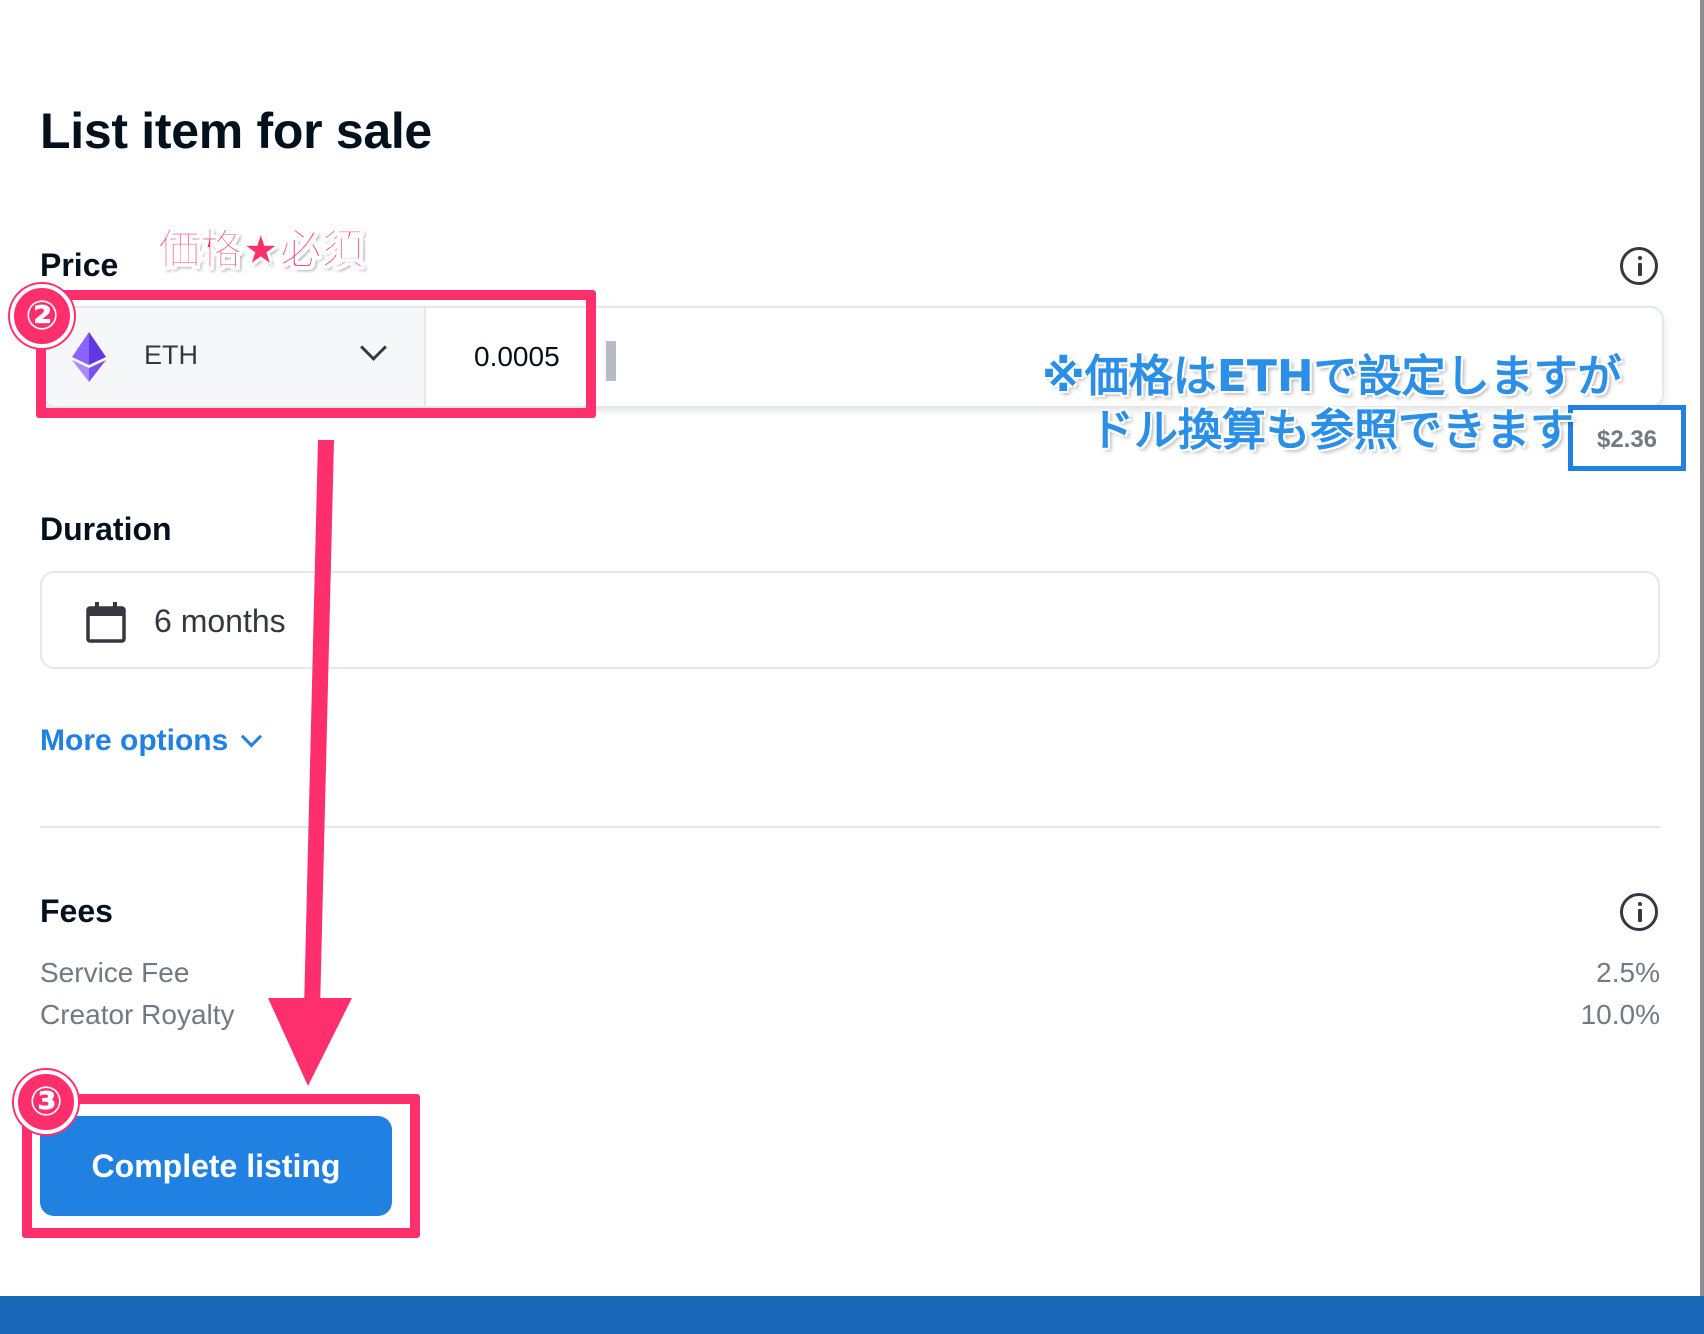 Image resolution: width=1704 pixels, height=1334 pixels. Describe the element at coordinates (79, 265) in the screenshot. I see `price-label: Price` at that location.